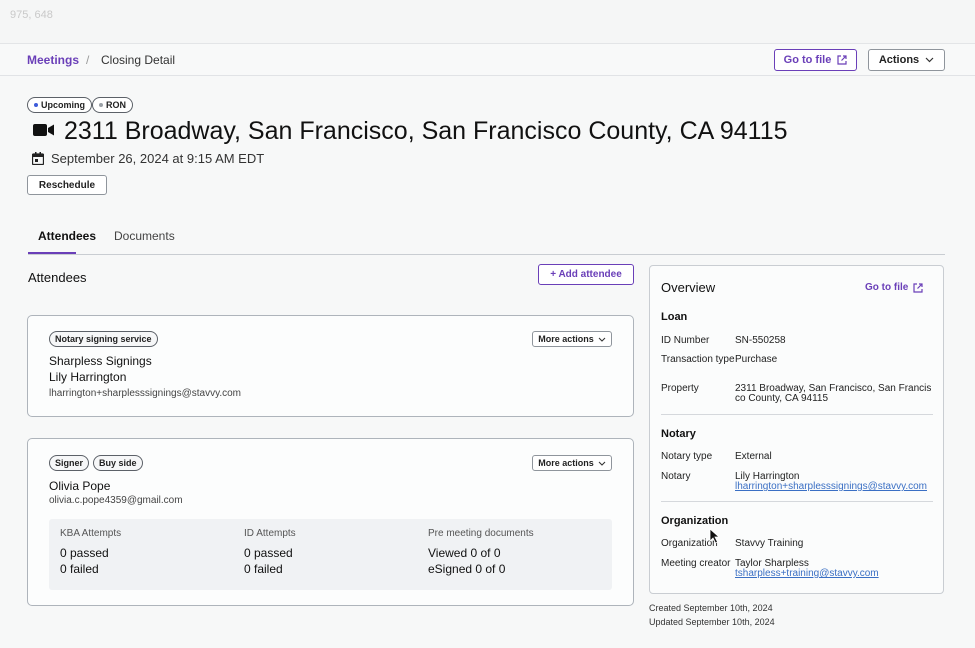 The width and height of the screenshot is (975, 648). Describe the element at coordinates (712, 622) in the screenshot. I see `updated-date: Updated September 10th, 2024` at that location.